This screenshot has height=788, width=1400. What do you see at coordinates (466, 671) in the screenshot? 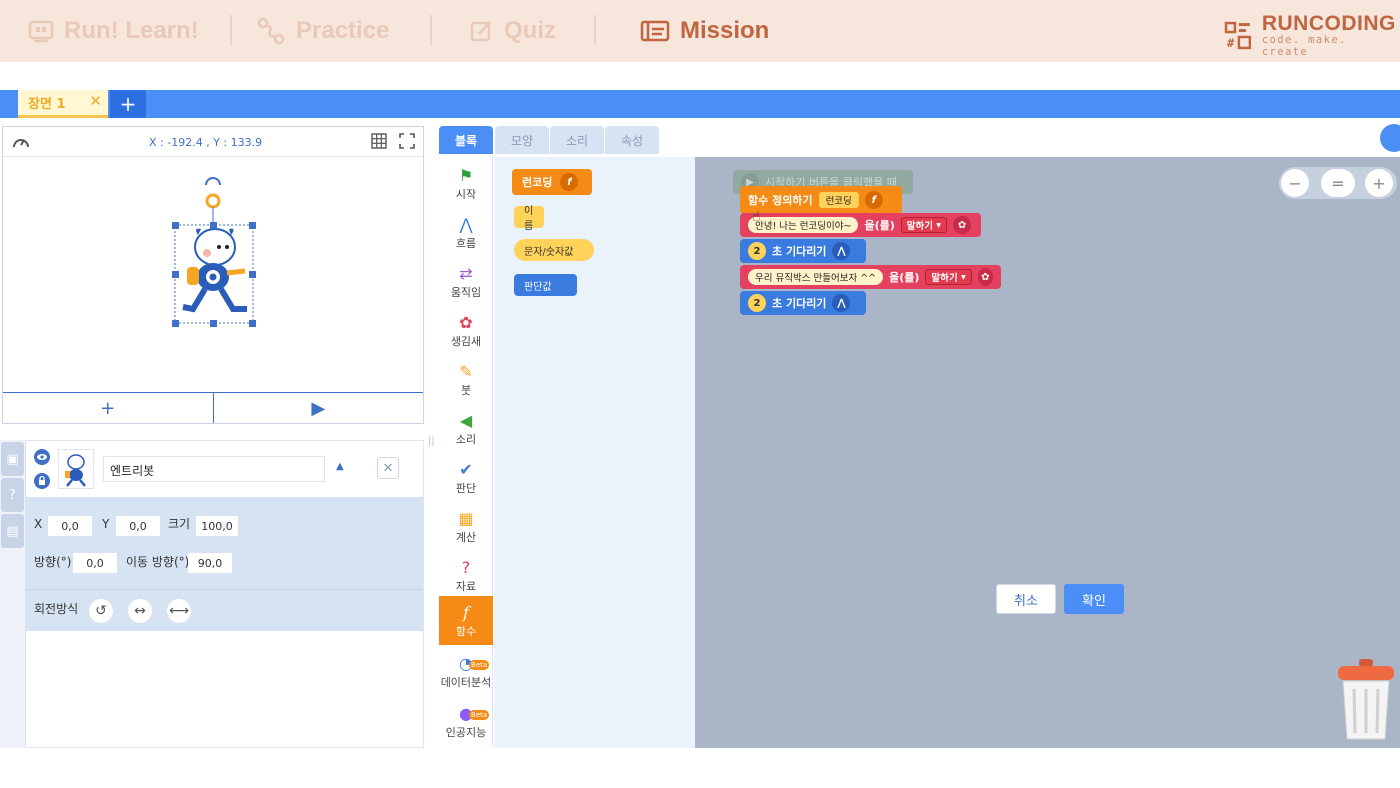
I see `category-data-analysis: ◔ Beta 데이터분석` at bounding box center [466, 671].